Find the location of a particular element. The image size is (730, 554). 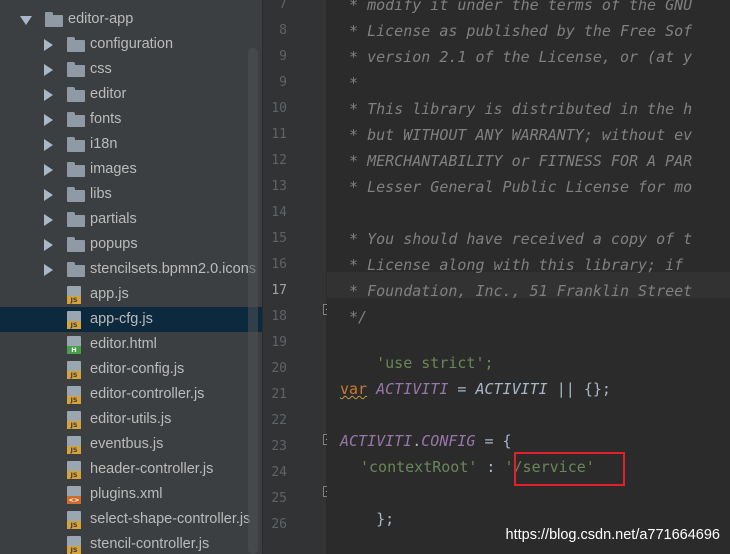

tree-file-label: app-cfg.js is located at coordinates (121, 319).